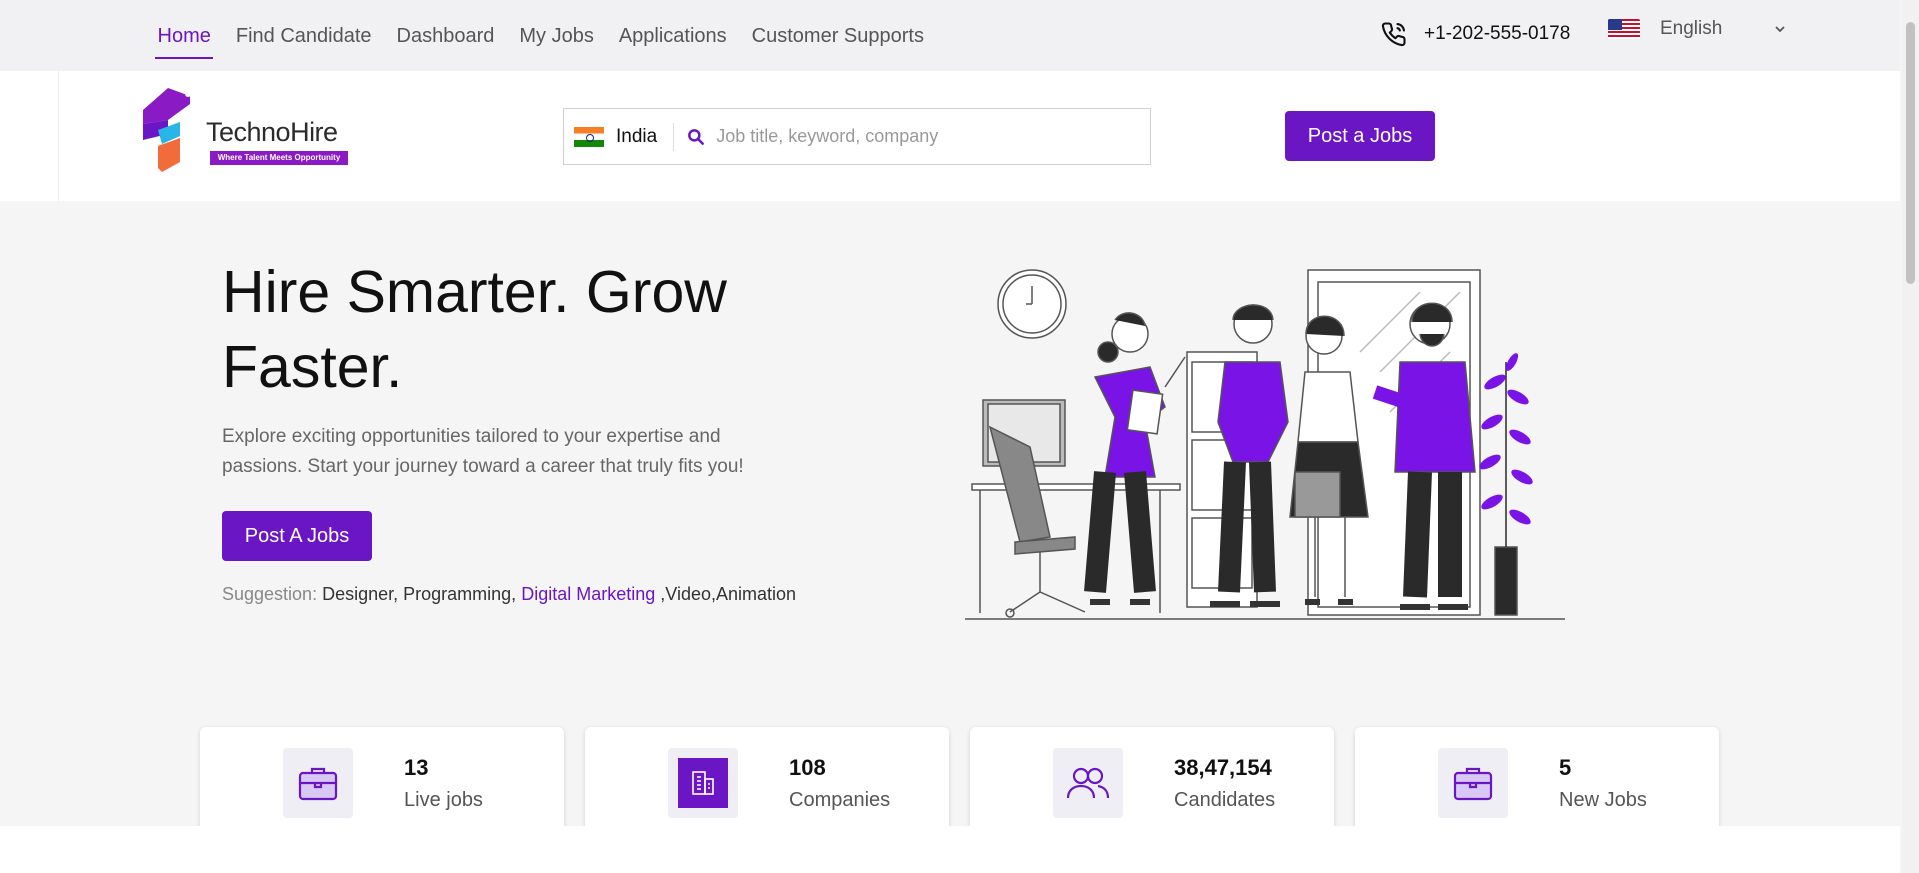 The image size is (1919, 873). What do you see at coordinates (1152, 783) in the screenshot?
I see `stat-card-candidates: 38,47,154 Candidates` at bounding box center [1152, 783].